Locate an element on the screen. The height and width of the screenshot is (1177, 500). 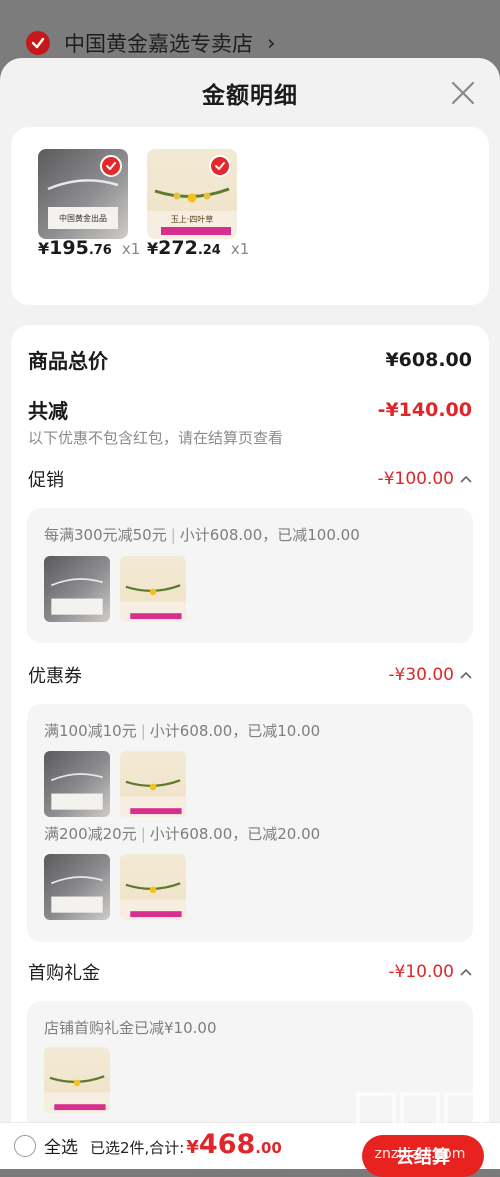
total-reduce-row: 共减 -¥140.00 is located at coordinates (250, 409).